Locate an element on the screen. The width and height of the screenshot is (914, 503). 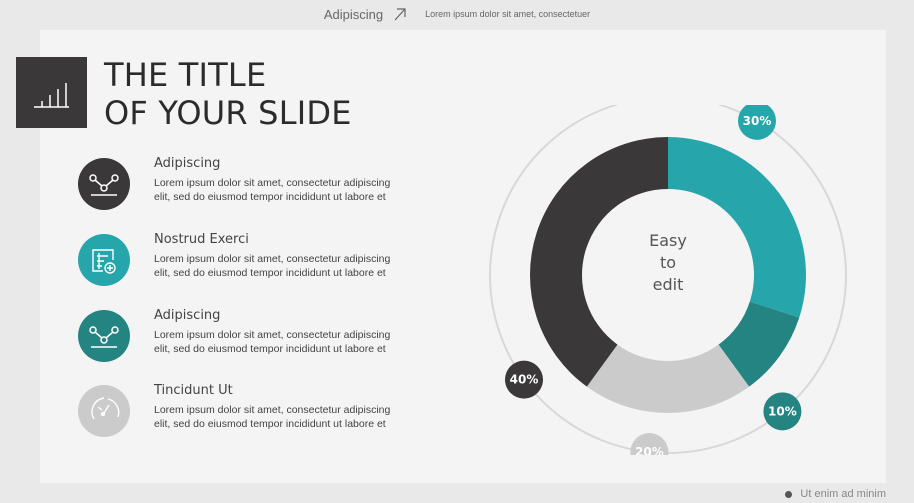
slice-label-badge: 10% is located at coordinates (782, 411).